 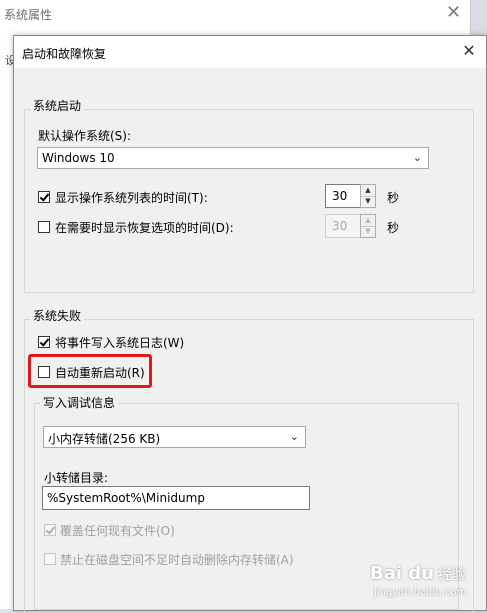 I want to click on overwrite-checkbox, so click(x=50, y=530).